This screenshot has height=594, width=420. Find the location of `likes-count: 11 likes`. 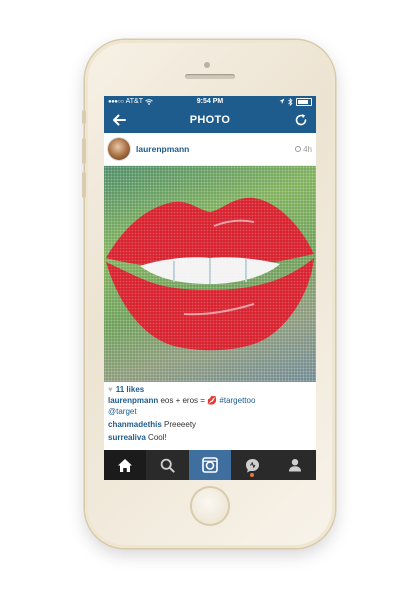

likes-count: 11 likes is located at coordinates (130, 389).